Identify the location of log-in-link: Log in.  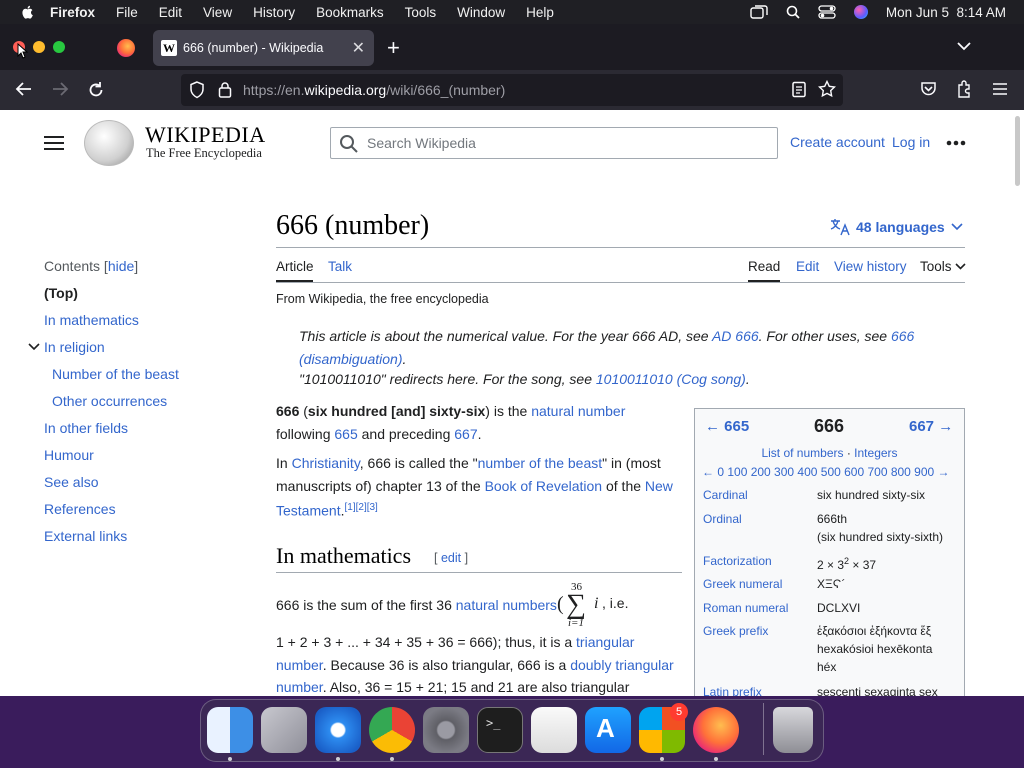
(911, 142).